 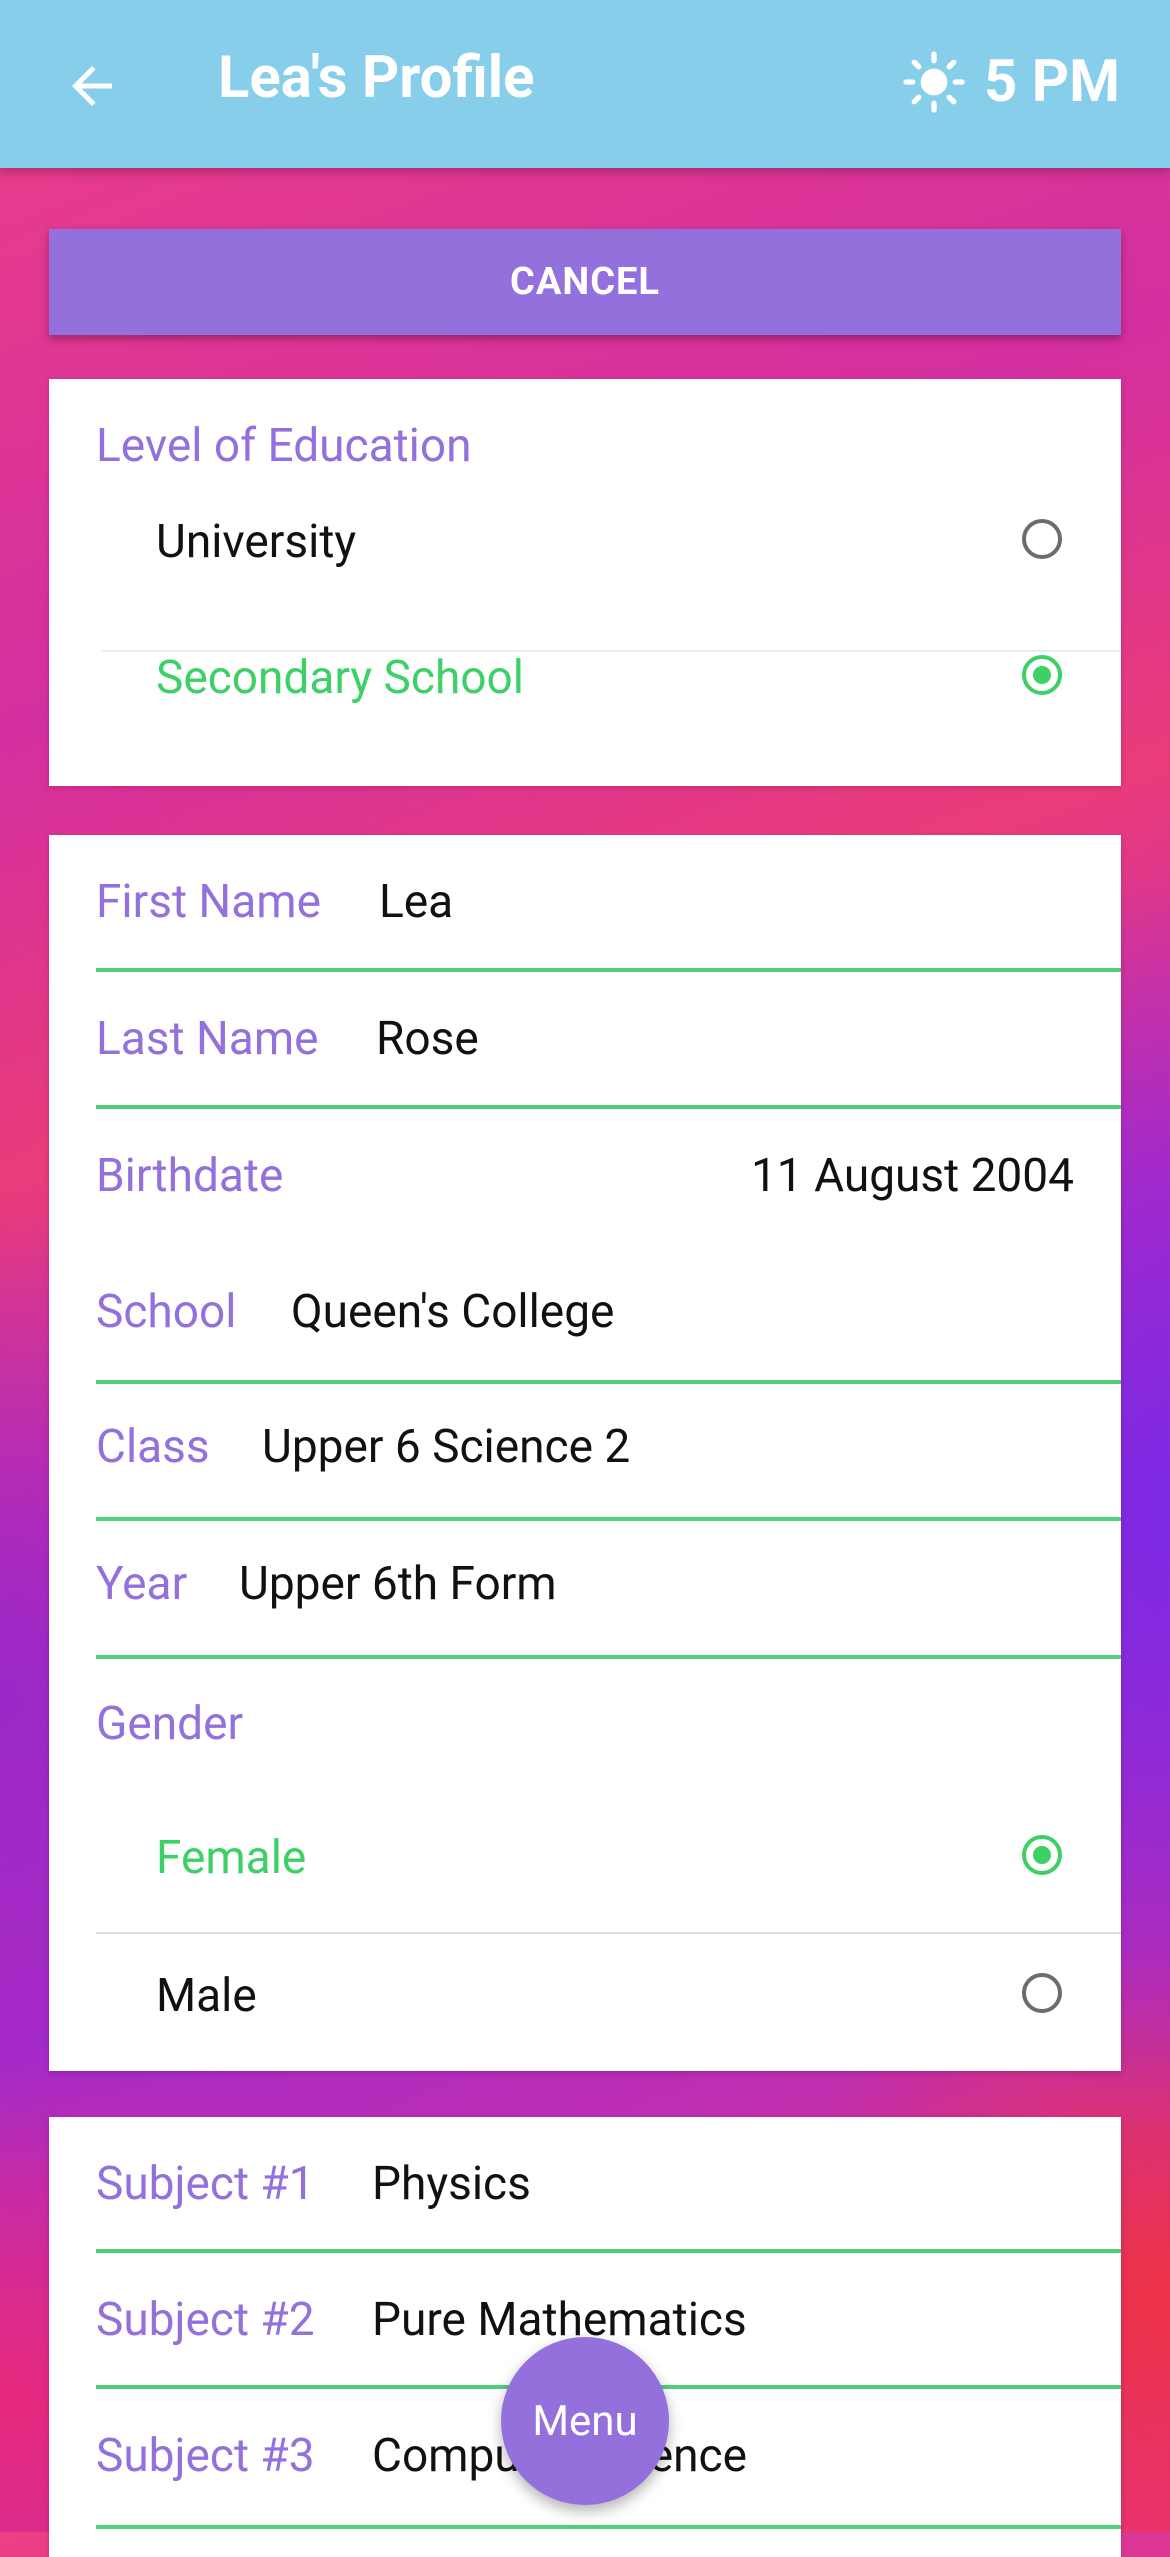 I want to click on class-label: Class, so click(x=153, y=1447).